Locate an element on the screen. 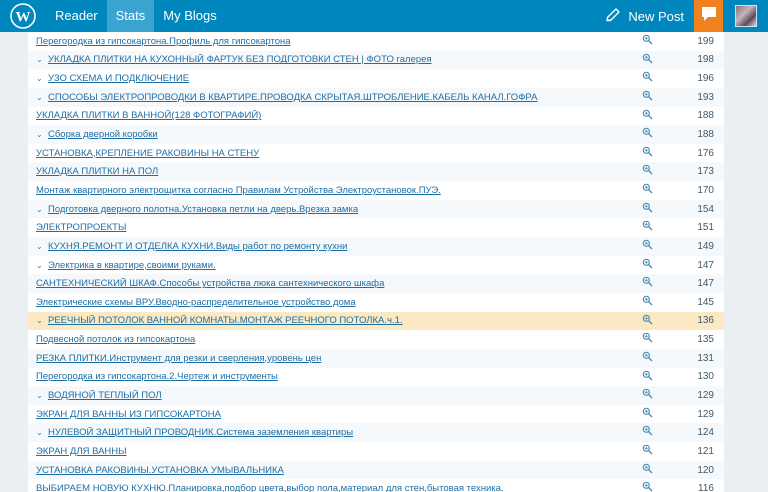 Image resolution: width=768 pixels, height=492 pixels. table-row: Подвесной потолок из гипсокартона 135 is located at coordinates (376, 339).